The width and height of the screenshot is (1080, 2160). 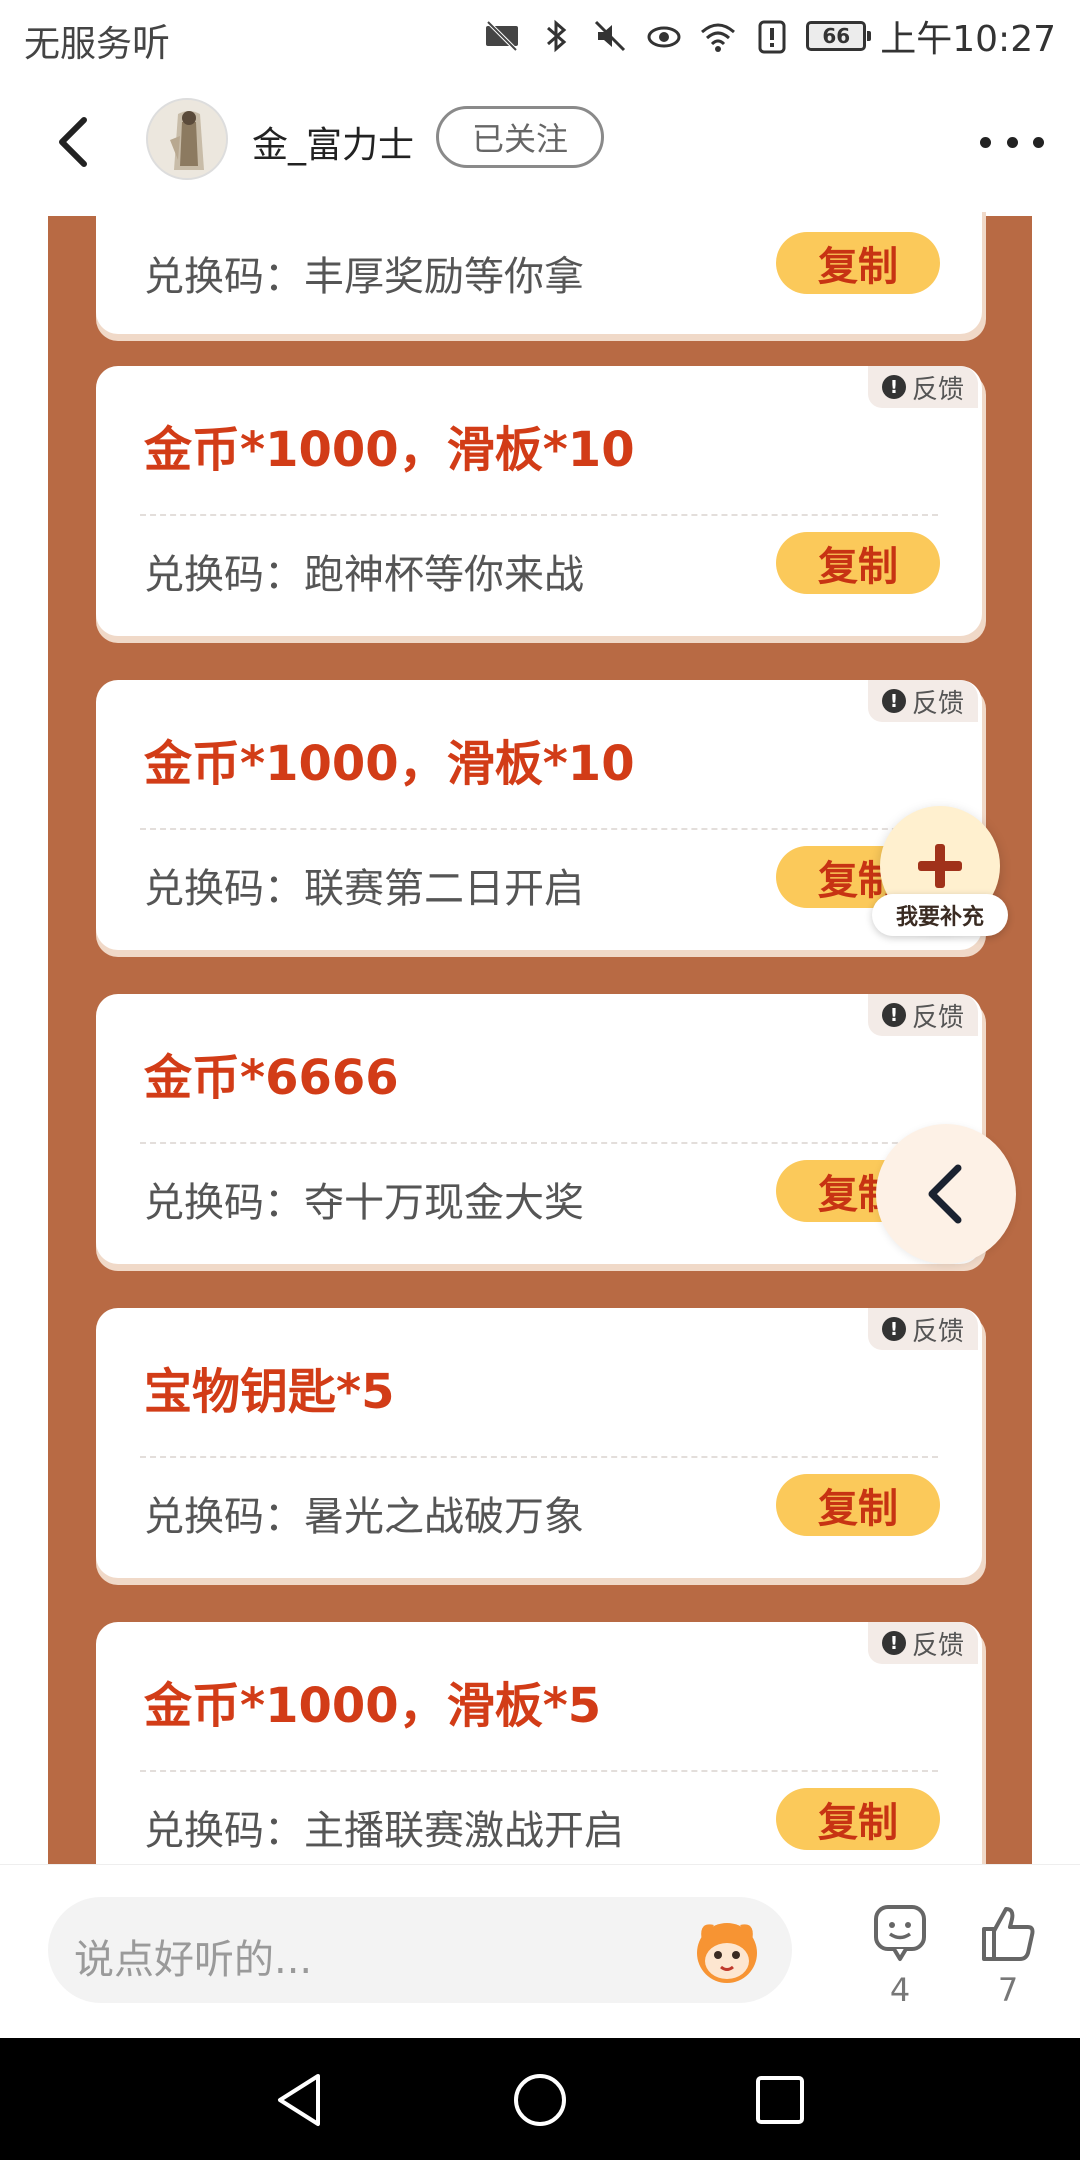 I want to click on reward-title: 金币*1000，滑板*5, so click(x=373, y=1706).